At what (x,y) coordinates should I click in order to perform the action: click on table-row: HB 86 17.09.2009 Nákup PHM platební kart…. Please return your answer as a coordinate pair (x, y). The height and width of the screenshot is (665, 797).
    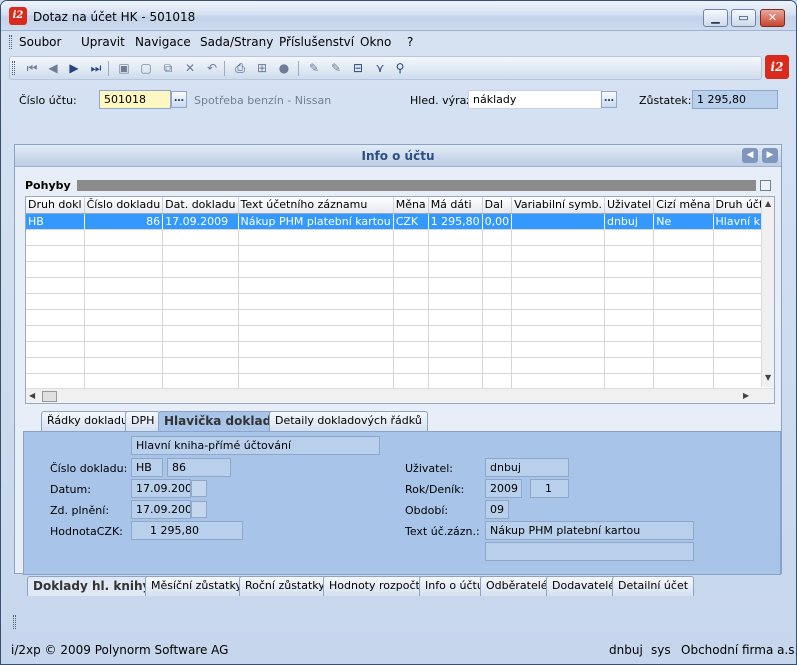
    Looking at the image, I should click on (400, 221).